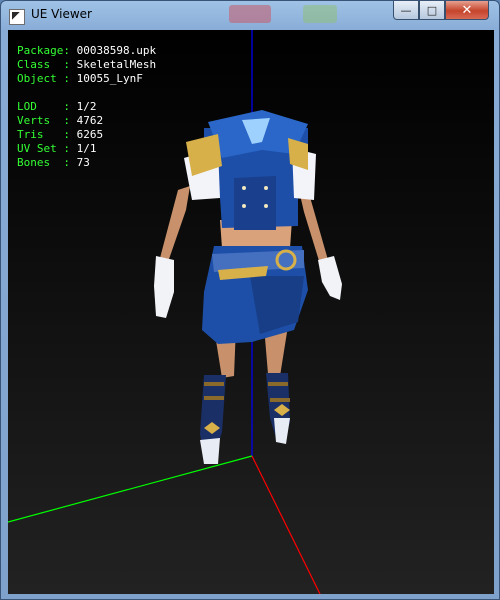 Image resolution: width=500 pixels, height=600 pixels. I want to click on info-object-value: 10055_LynF, so click(109, 78).